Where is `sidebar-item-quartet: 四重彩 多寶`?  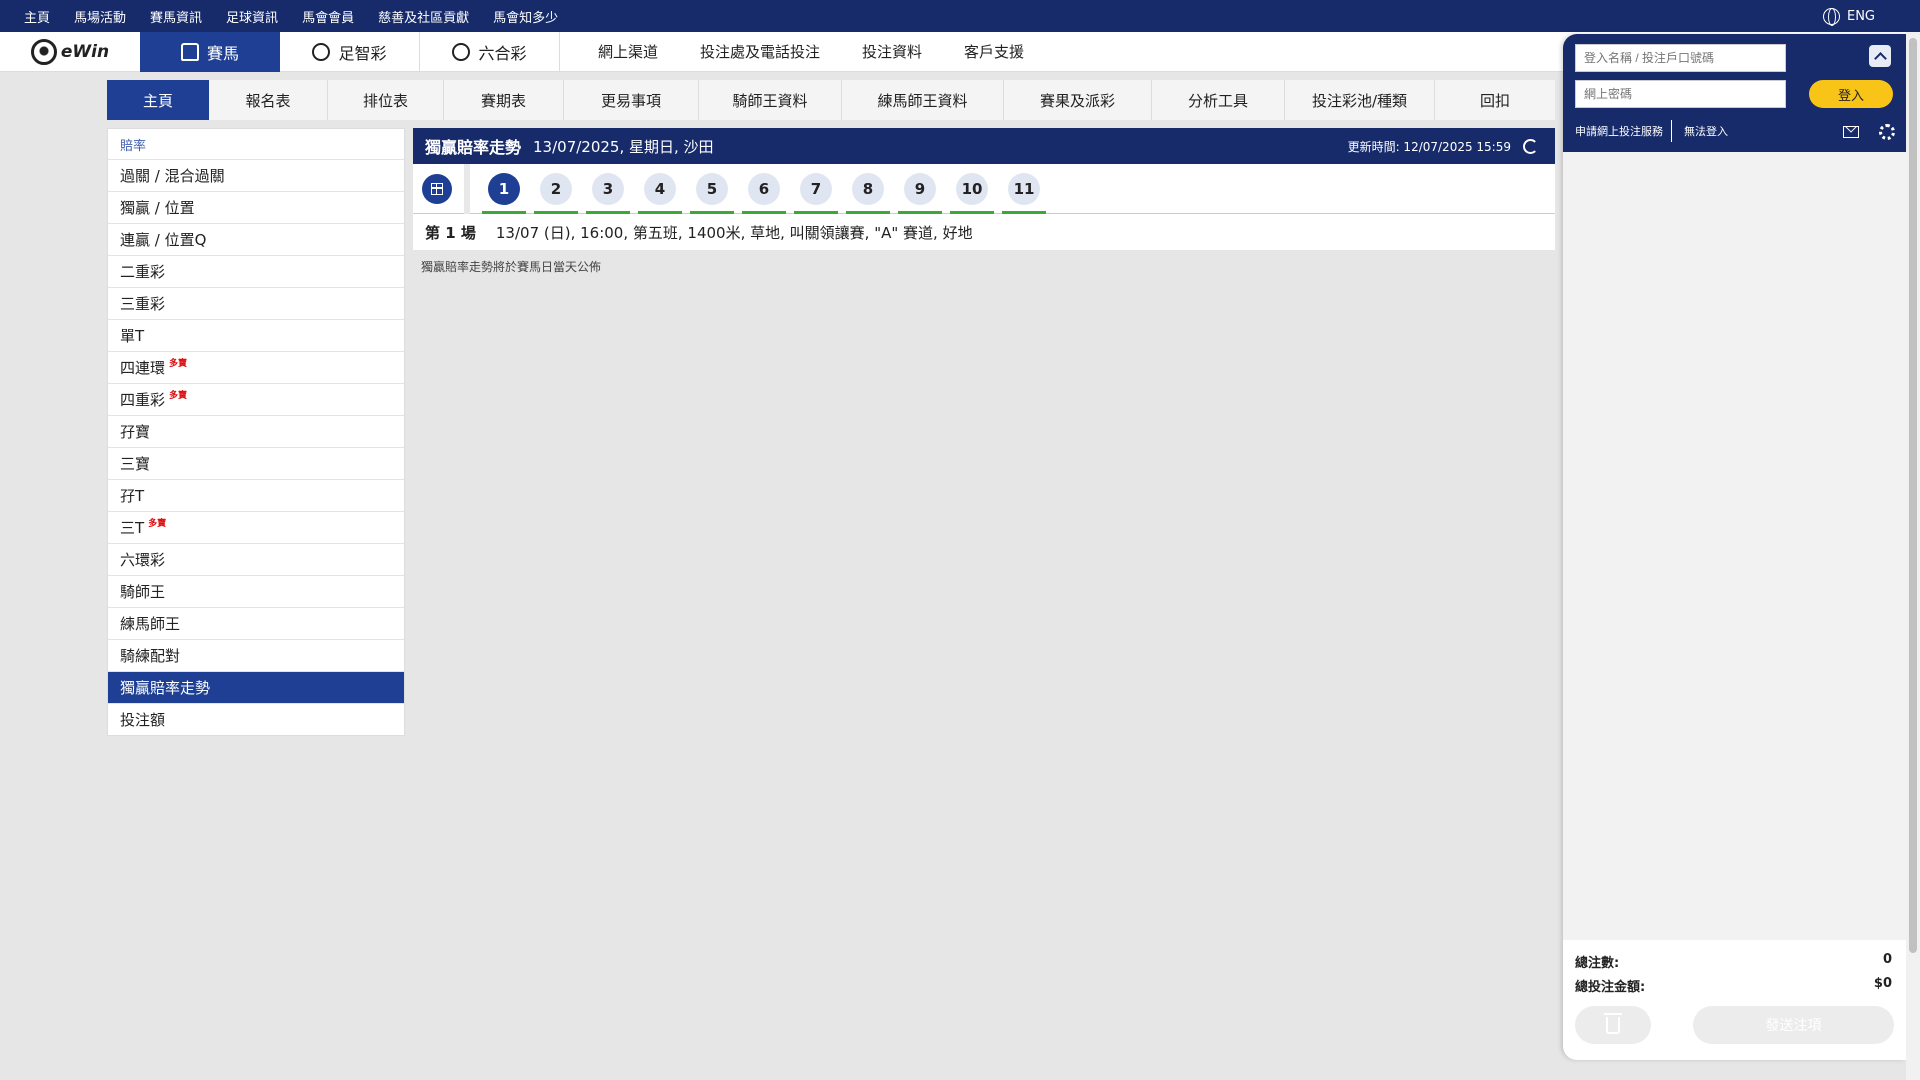
sidebar-item-quartet: 四重彩 多寶 is located at coordinates (256, 399).